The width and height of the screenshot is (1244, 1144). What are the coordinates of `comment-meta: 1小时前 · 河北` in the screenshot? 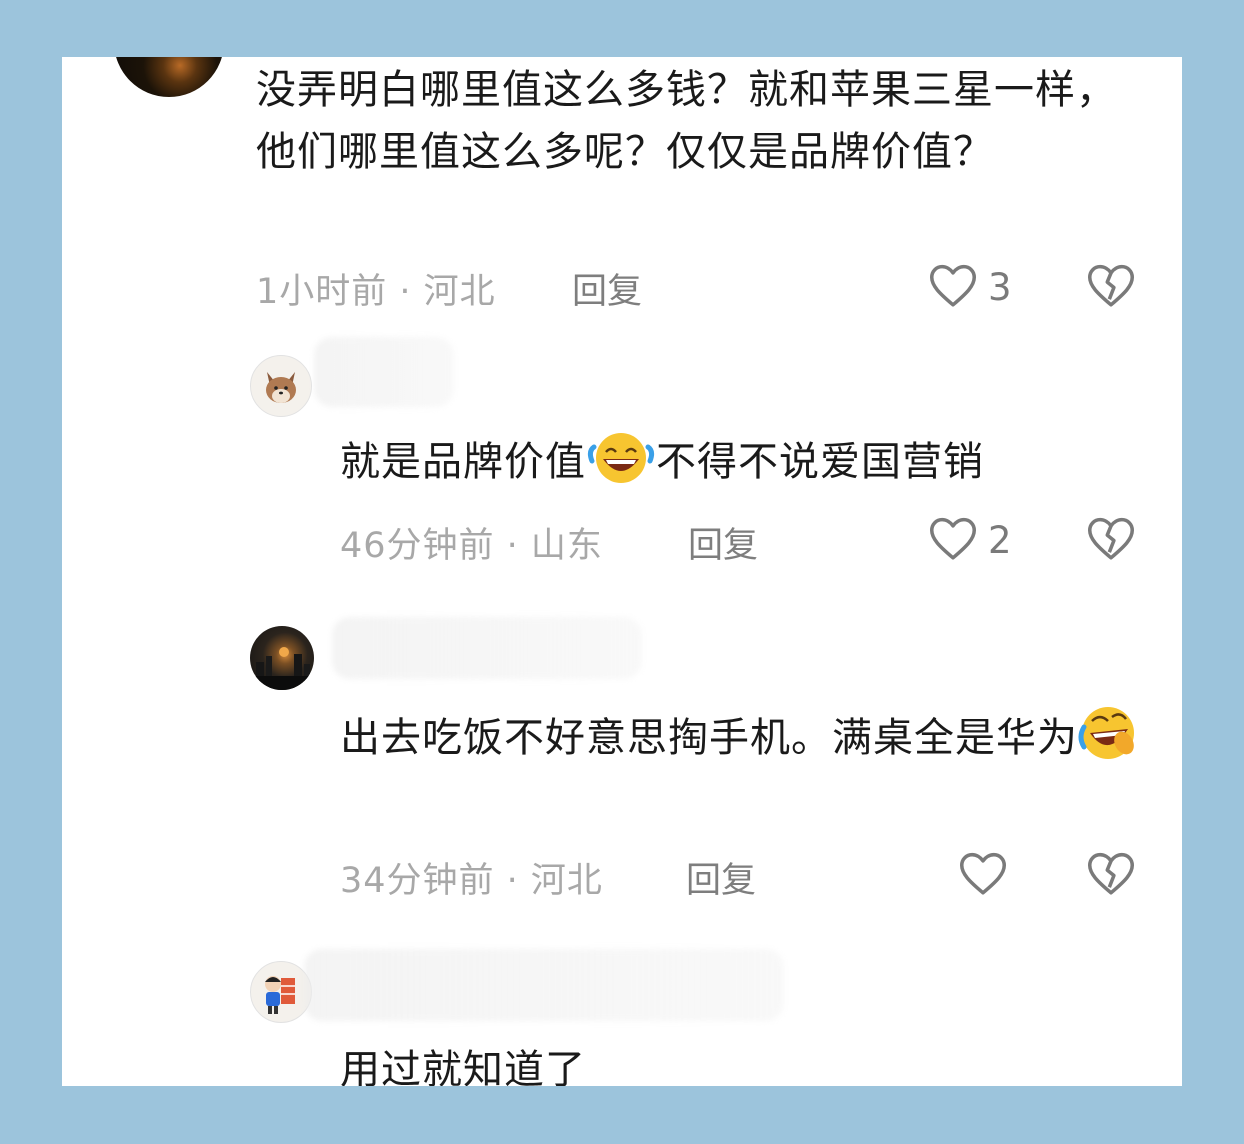 It's located at (376, 292).